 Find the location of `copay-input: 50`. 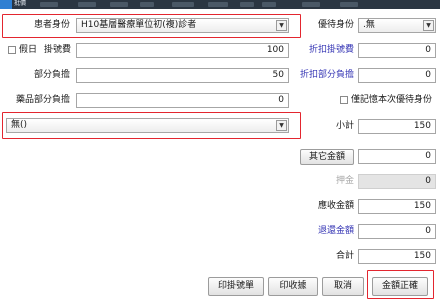

copay-input: 50 is located at coordinates (182, 75).